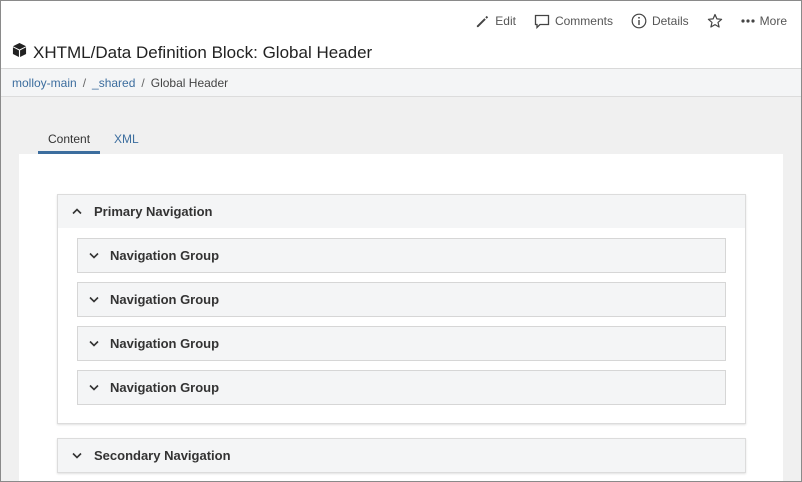 Image resolution: width=802 pixels, height=482 pixels. I want to click on breadcrumb-item-folder: _shared, so click(113, 83).